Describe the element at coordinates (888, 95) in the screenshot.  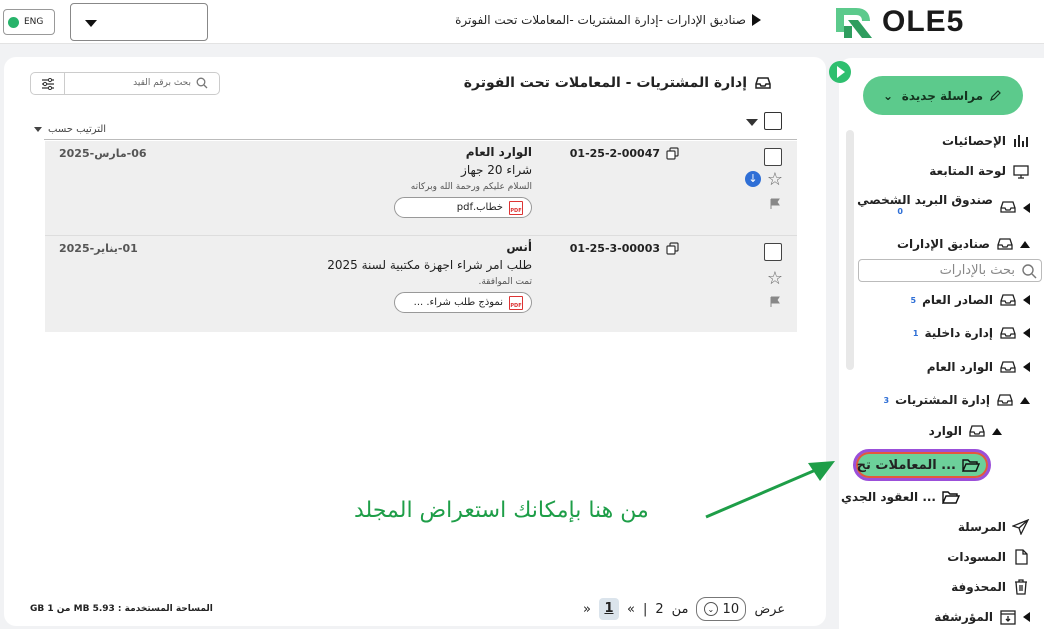
I see `chevron-down-icon: ⌄` at that location.